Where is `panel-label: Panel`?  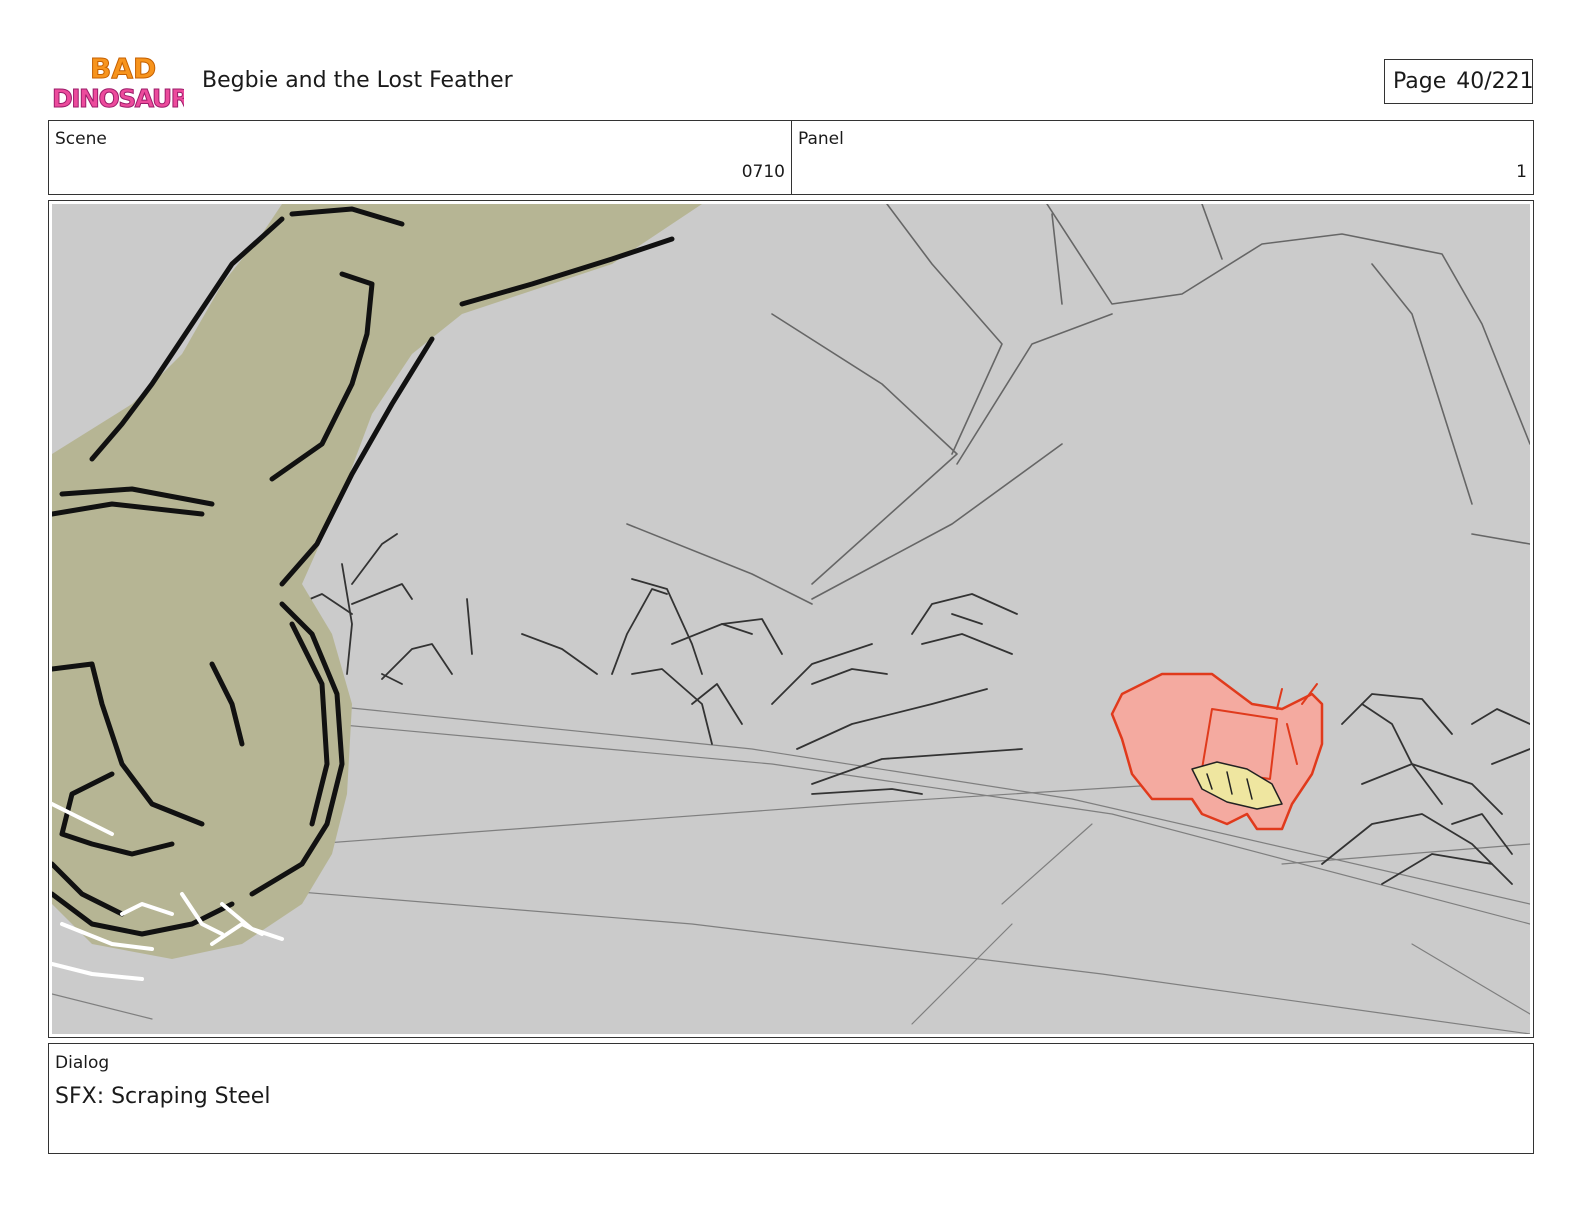
panel-label: Panel is located at coordinates (821, 139).